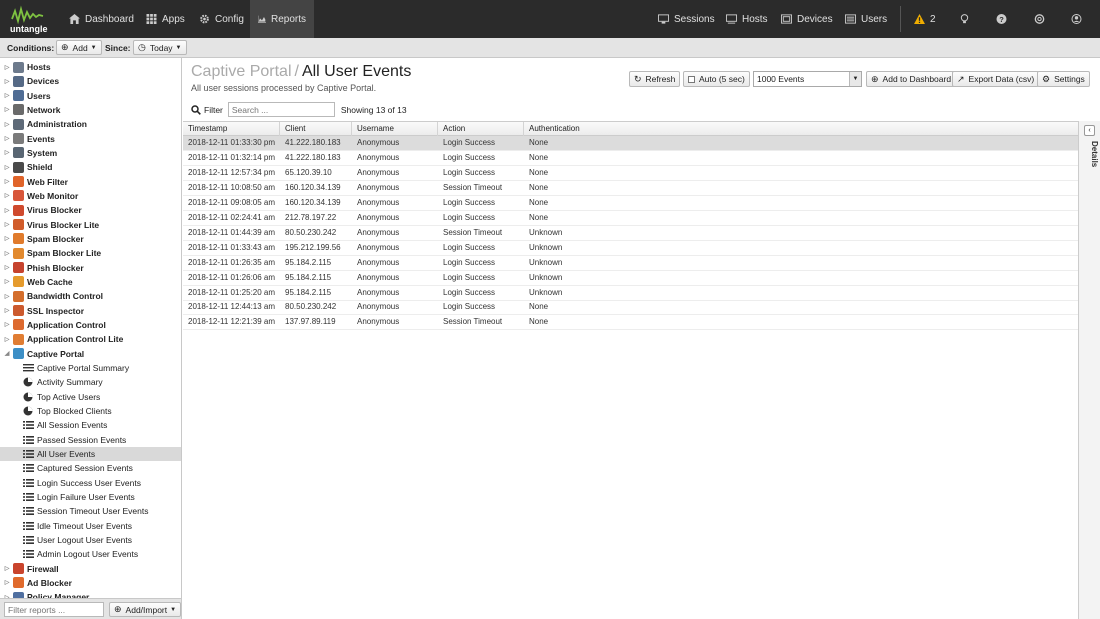 This screenshot has width=1100, height=619. I want to click on search-input, so click(281, 109).